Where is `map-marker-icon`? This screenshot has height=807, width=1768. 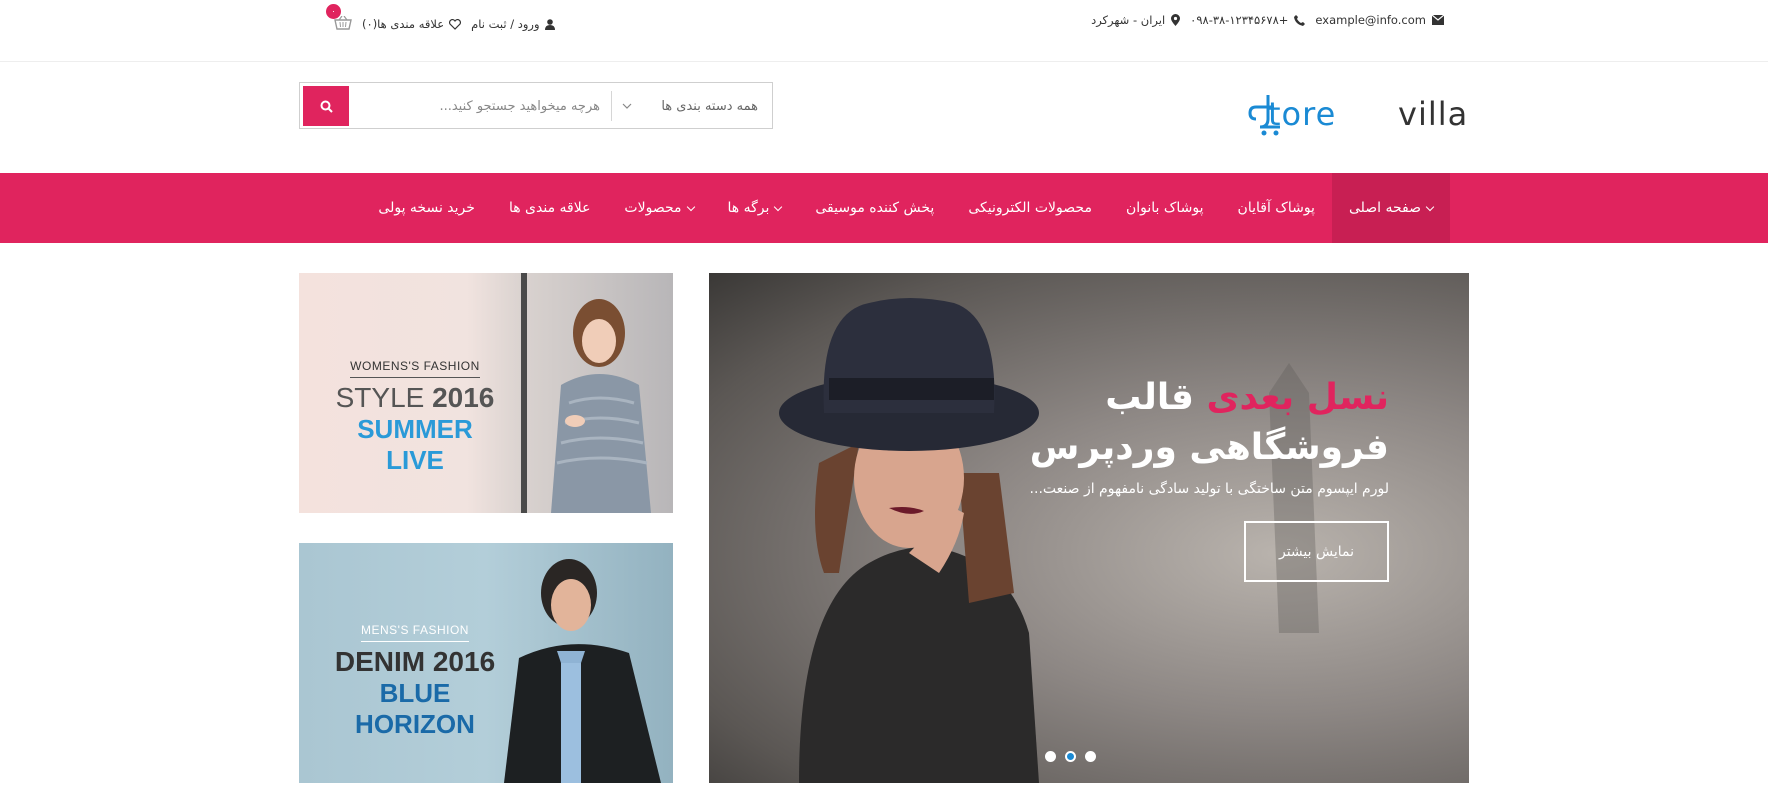 map-marker-icon is located at coordinates (1176, 20).